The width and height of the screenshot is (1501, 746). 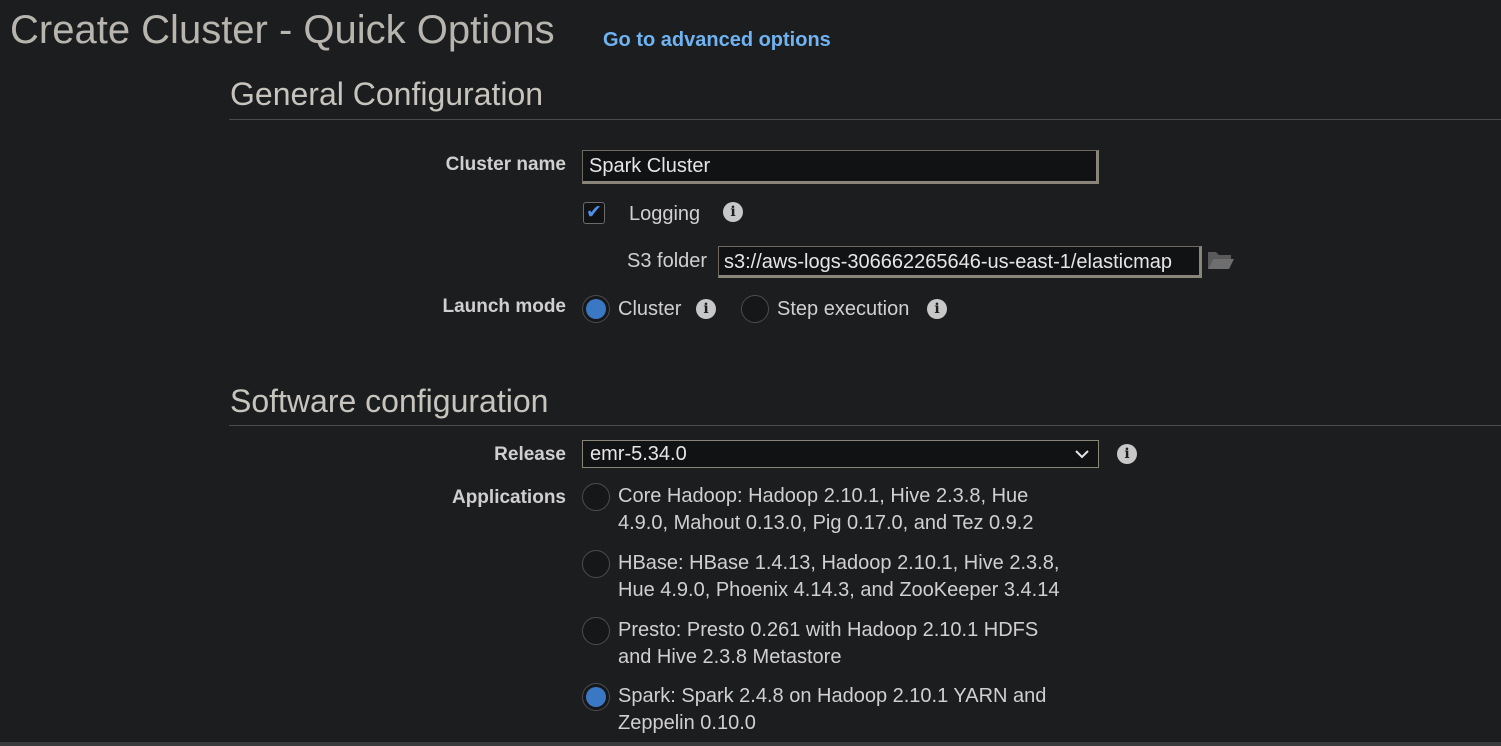 I want to click on folder-open-icon, so click(x=1221, y=260).